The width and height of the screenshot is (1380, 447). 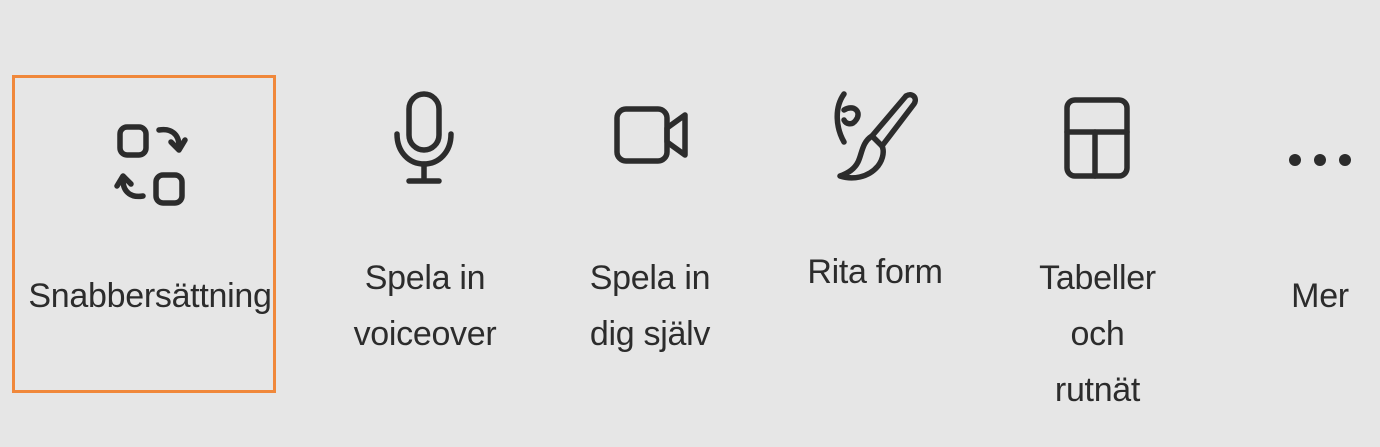 What do you see at coordinates (424, 137) in the screenshot?
I see `microphone-icon` at bounding box center [424, 137].